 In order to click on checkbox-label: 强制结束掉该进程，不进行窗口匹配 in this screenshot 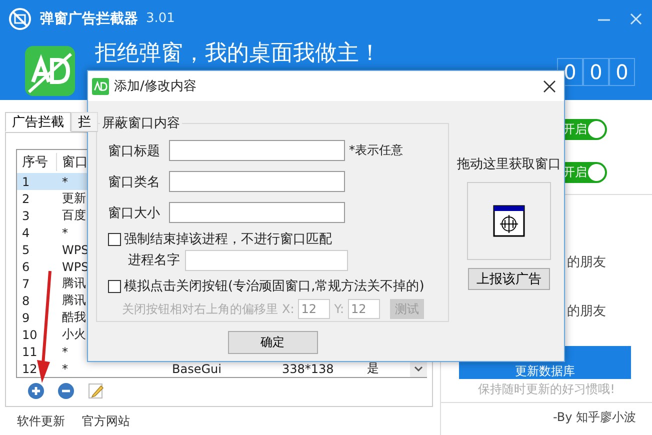, I will do `click(228, 239)`.